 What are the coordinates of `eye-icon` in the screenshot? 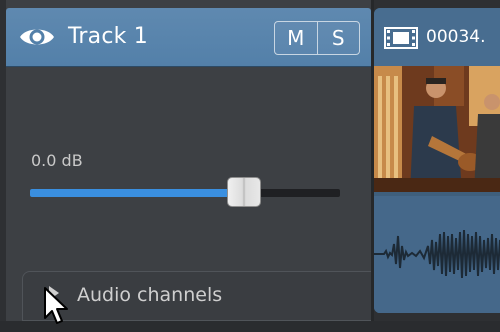 It's located at (37, 37).